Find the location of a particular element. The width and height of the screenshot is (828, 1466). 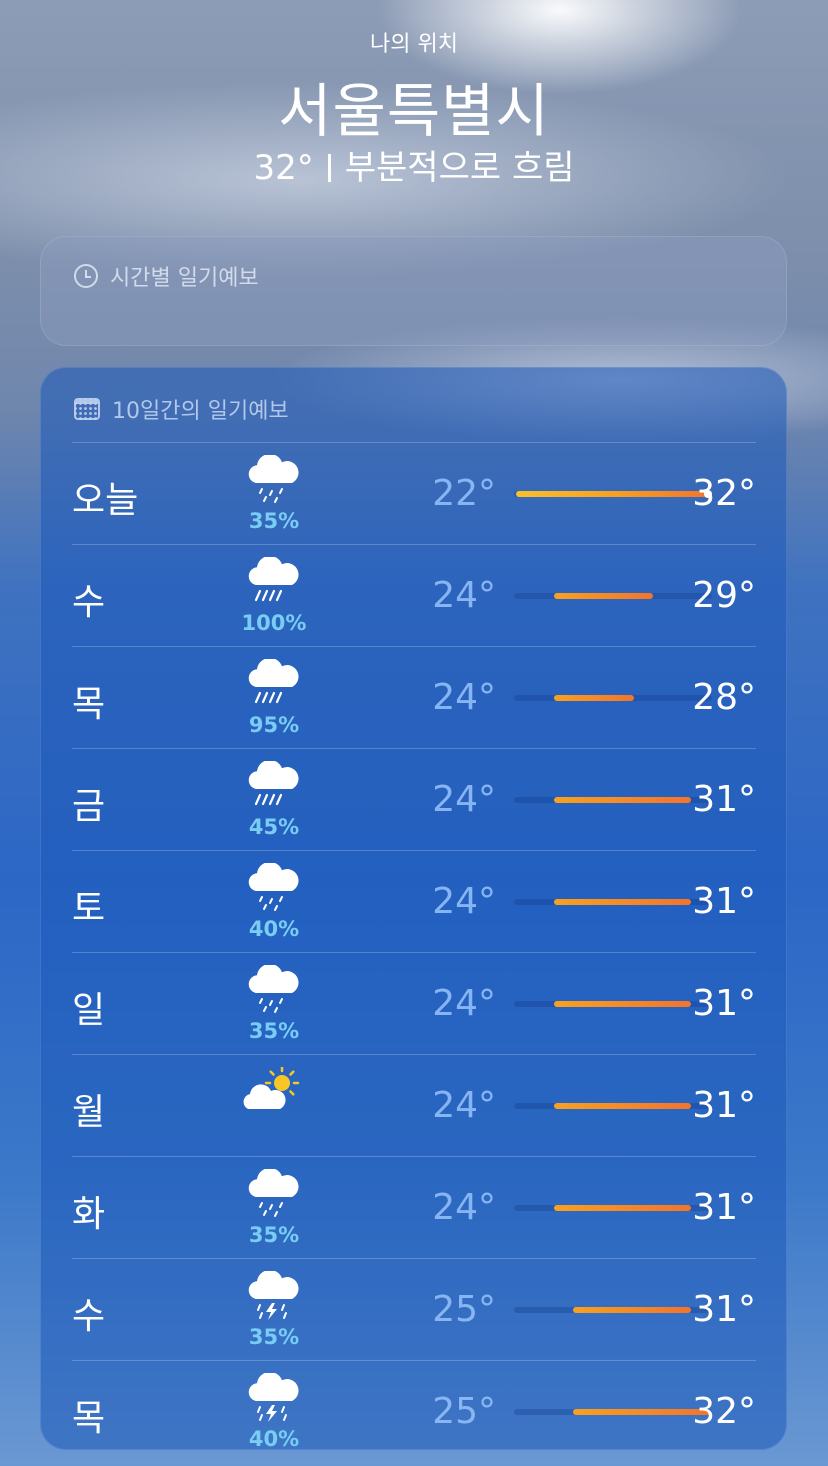

daily-forecast-title: 10일간의 일기예보 is located at coordinates (200, 411).